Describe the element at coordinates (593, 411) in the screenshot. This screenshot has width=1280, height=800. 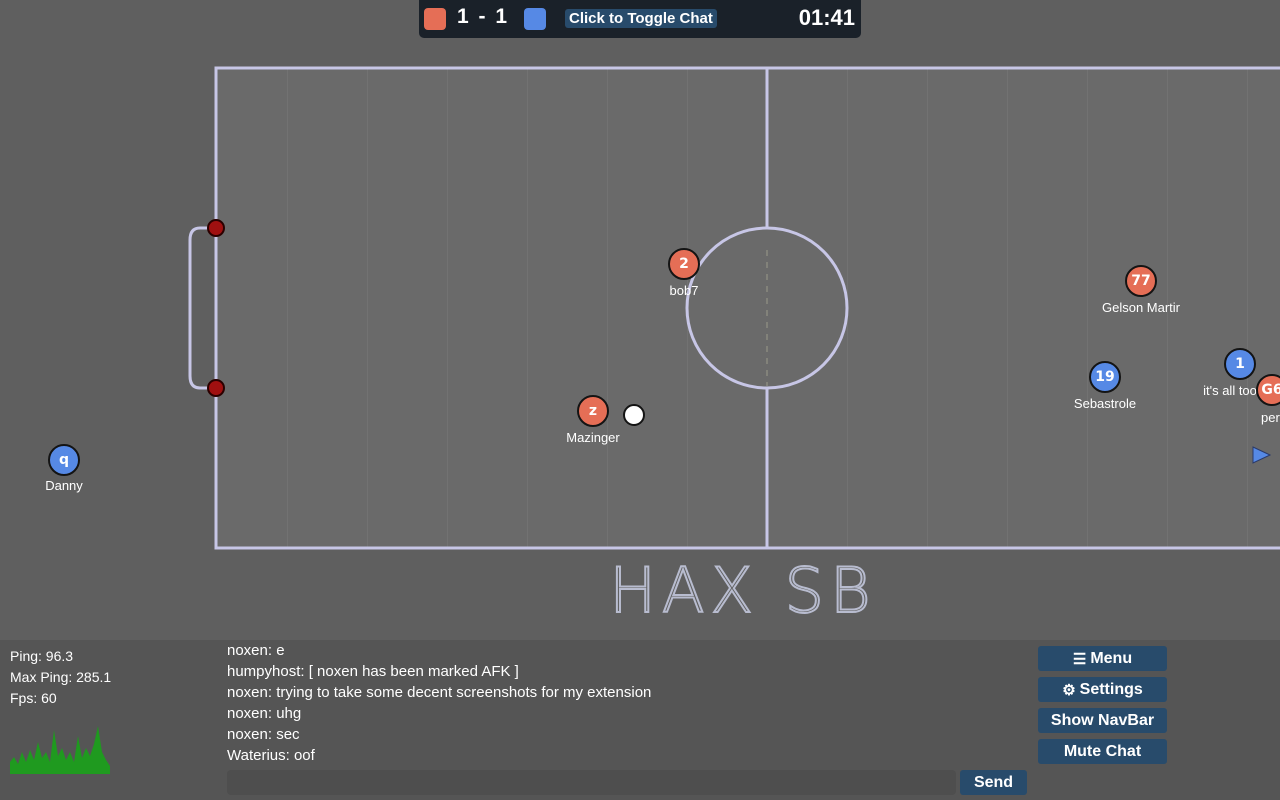
I see `player-avatar: z` at that location.